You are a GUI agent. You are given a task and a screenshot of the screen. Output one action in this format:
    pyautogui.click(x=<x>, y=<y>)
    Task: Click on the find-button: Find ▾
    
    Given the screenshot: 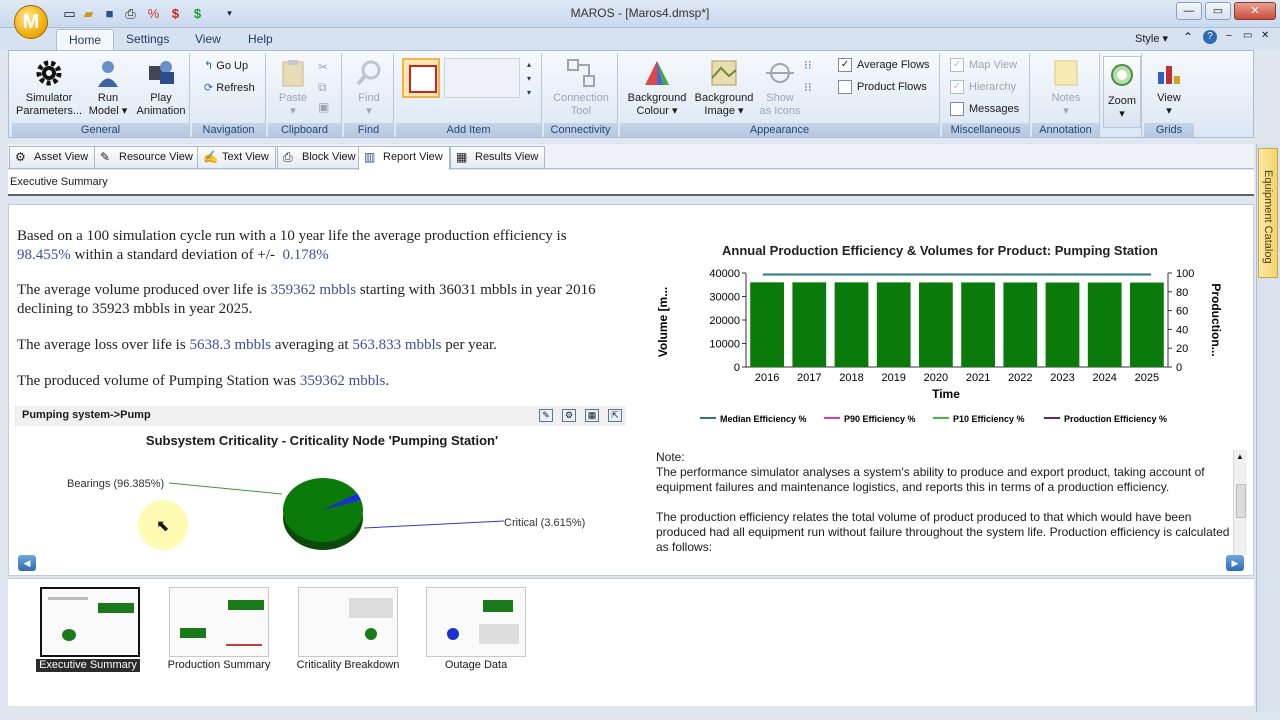 What is the action you would take?
    pyautogui.click(x=369, y=88)
    